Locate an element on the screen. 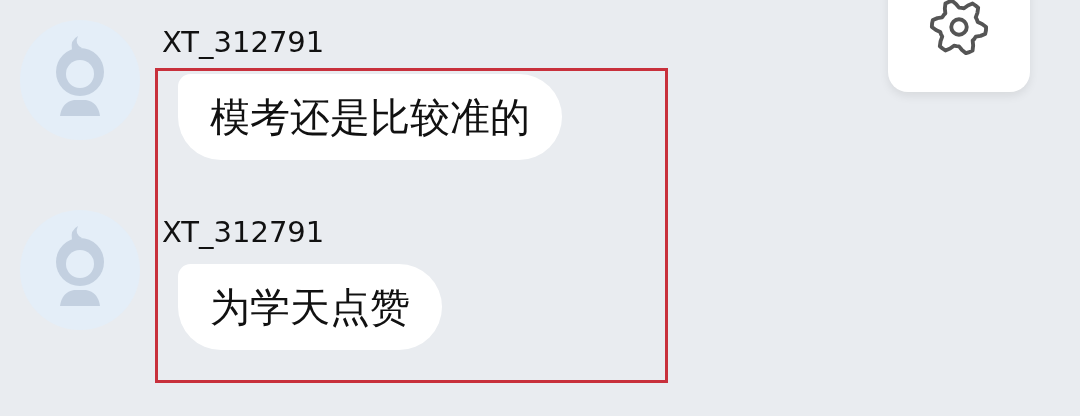 The height and width of the screenshot is (416, 1080). settings-icon is located at coordinates (959, 29).